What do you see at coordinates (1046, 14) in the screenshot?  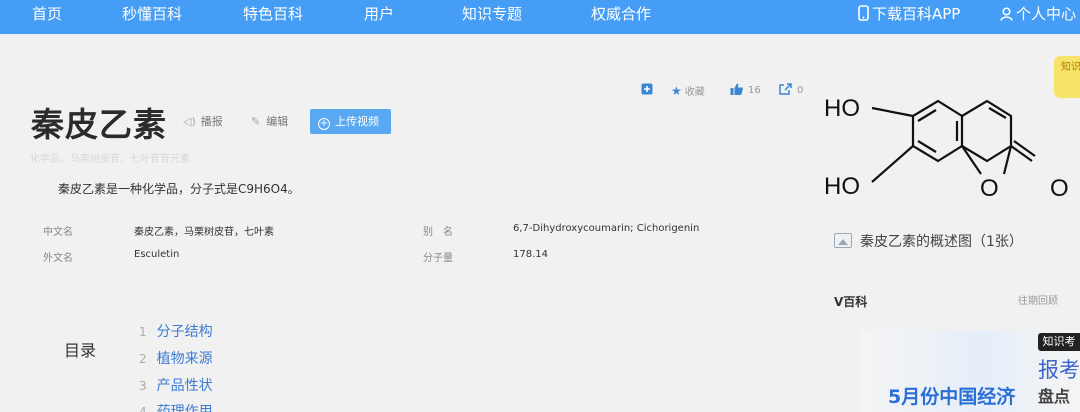 I see `personal-center-label: 个人中心` at bounding box center [1046, 14].